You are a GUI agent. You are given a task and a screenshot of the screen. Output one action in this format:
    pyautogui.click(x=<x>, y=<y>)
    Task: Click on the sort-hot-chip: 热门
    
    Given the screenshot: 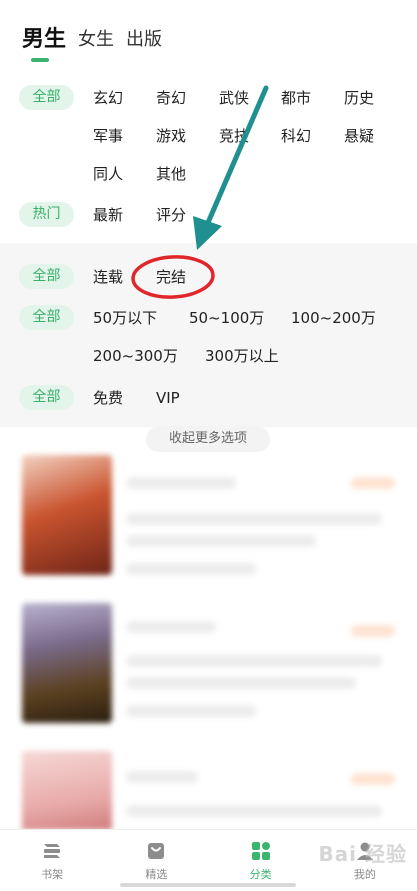 What is the action you would take?
    pyautogui.click(x=46, y=214)
    